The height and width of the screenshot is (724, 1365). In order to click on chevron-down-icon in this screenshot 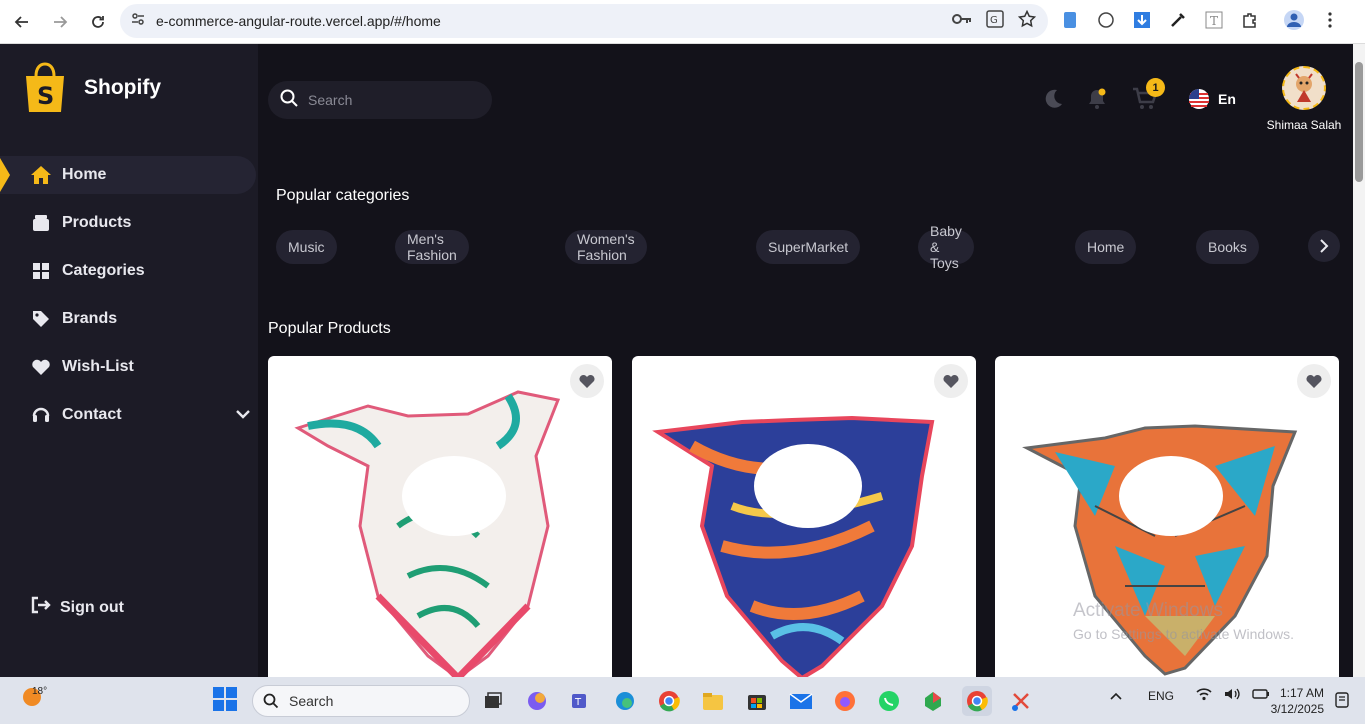, I will do `click(243, 415)`.